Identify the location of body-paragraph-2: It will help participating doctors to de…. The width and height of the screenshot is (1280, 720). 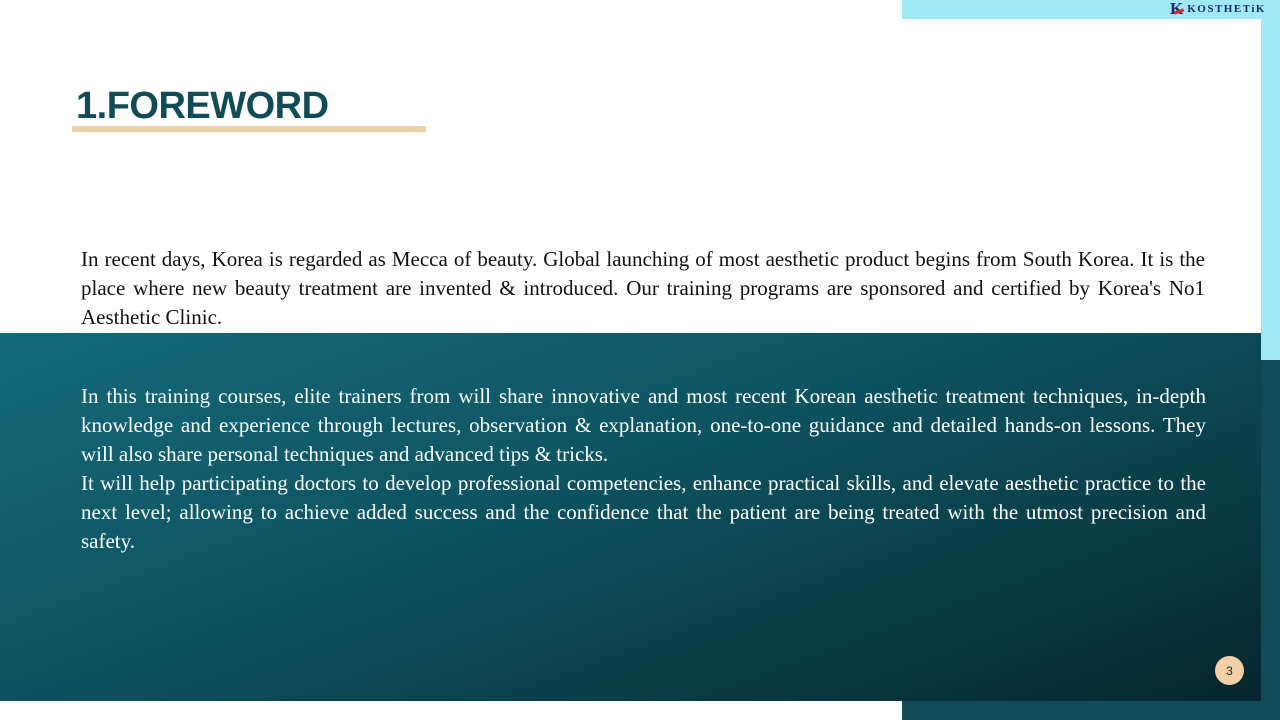
(643, 512).